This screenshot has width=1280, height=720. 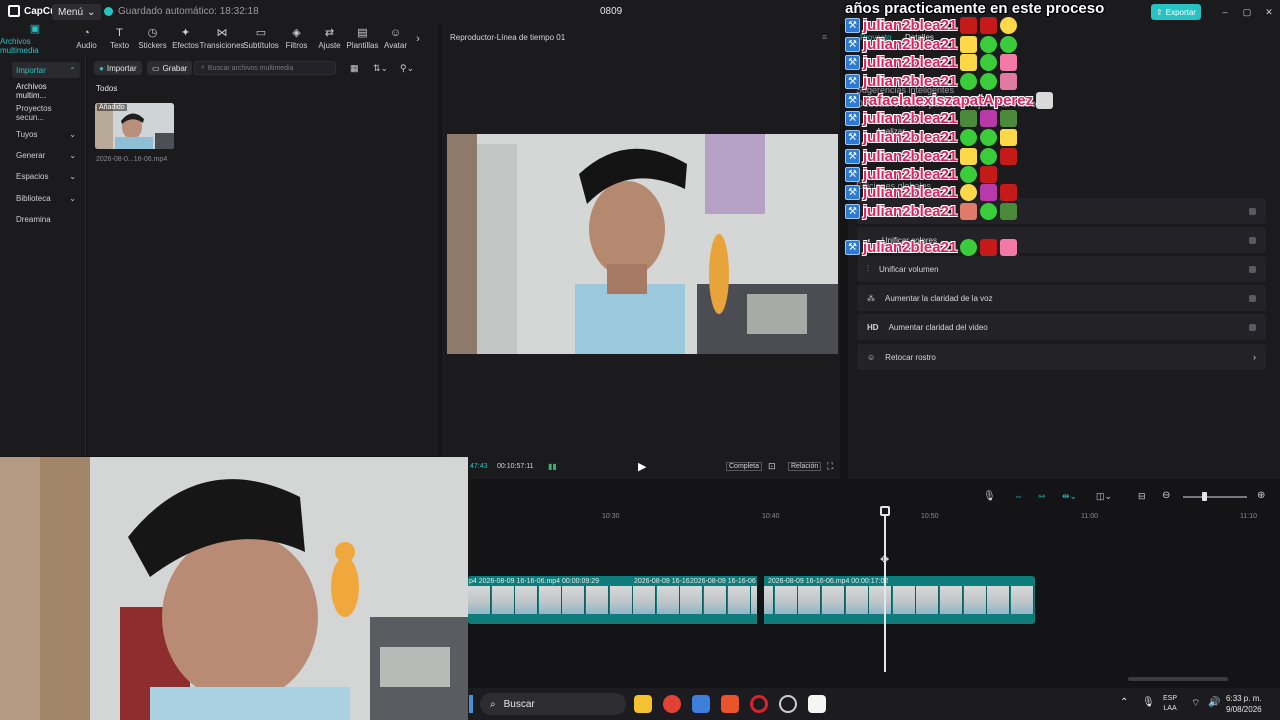 What do you see at coordinates (1247, 12) in the screenshot?
I see `maximize-icon: ▢` at bounding box center [1247, 12].